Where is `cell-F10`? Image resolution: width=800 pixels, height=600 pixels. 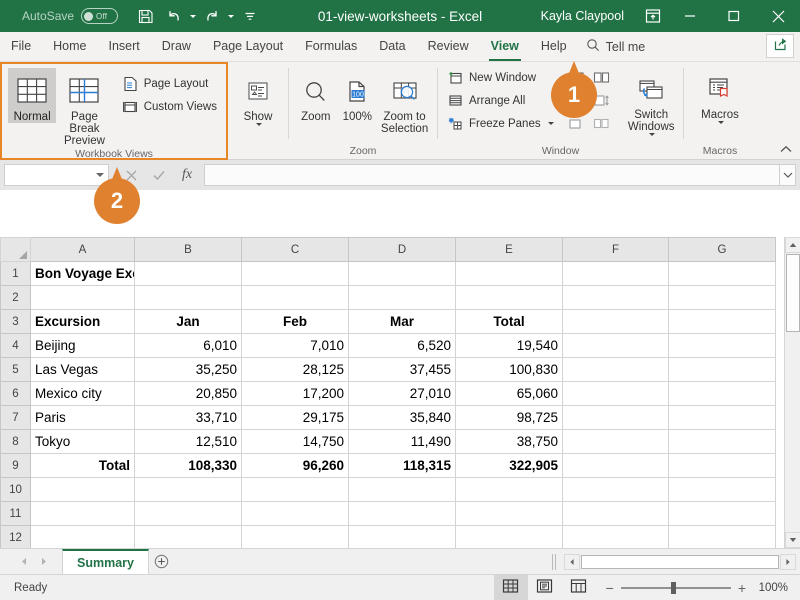 cell-F10 is located at coordinates (615, 489).